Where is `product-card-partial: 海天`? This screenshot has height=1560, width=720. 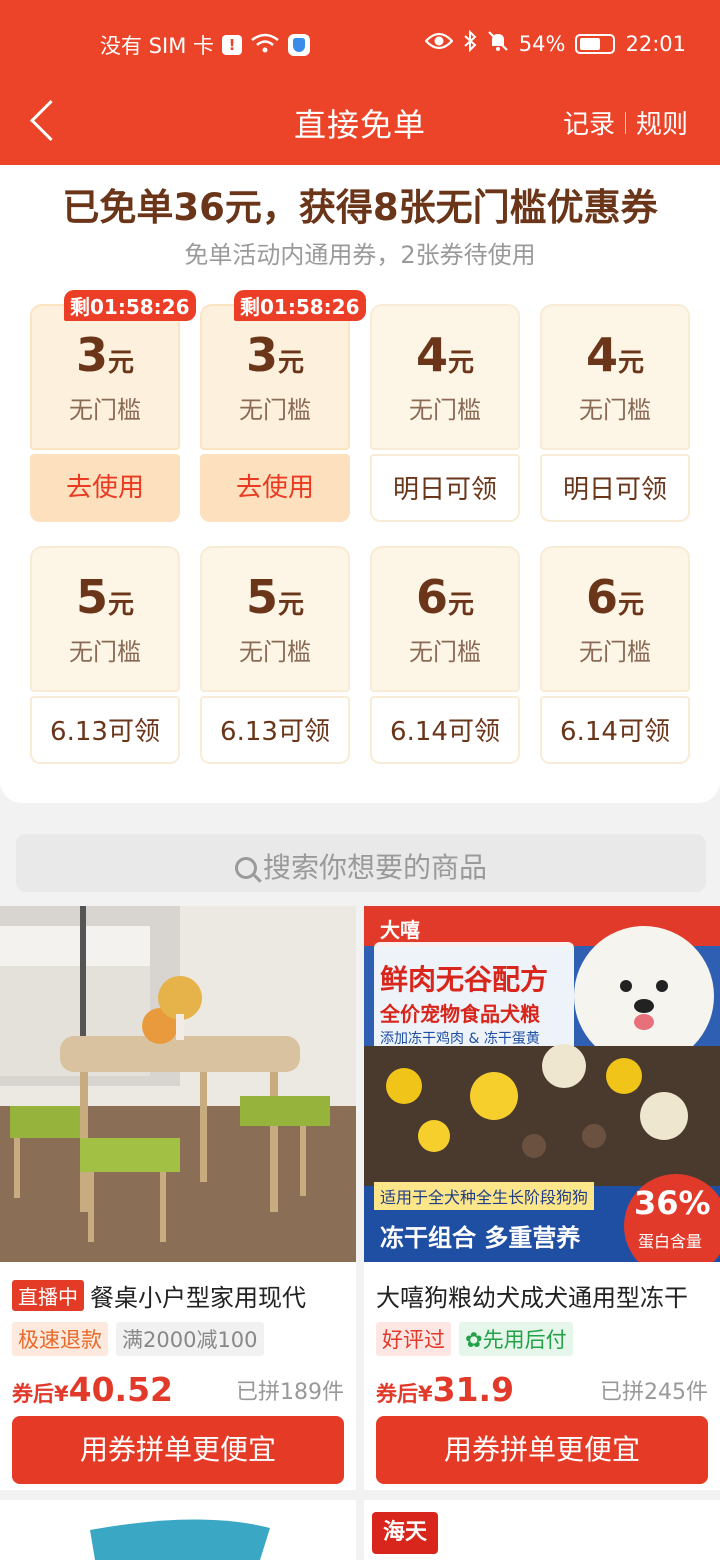
product-card-partial: 海天 is located at coordinates (542, 1530).